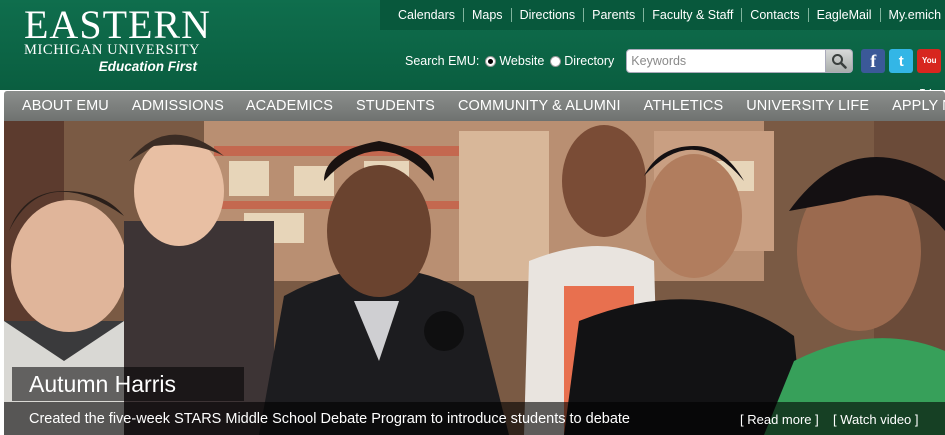 Image resolution: width=945 pixels, height=435 pixels. What do you see at coordinates (128, 384) in the screenshot?
I see `hero-person-name: Autumn Harris` at bounding box center [128, 384].